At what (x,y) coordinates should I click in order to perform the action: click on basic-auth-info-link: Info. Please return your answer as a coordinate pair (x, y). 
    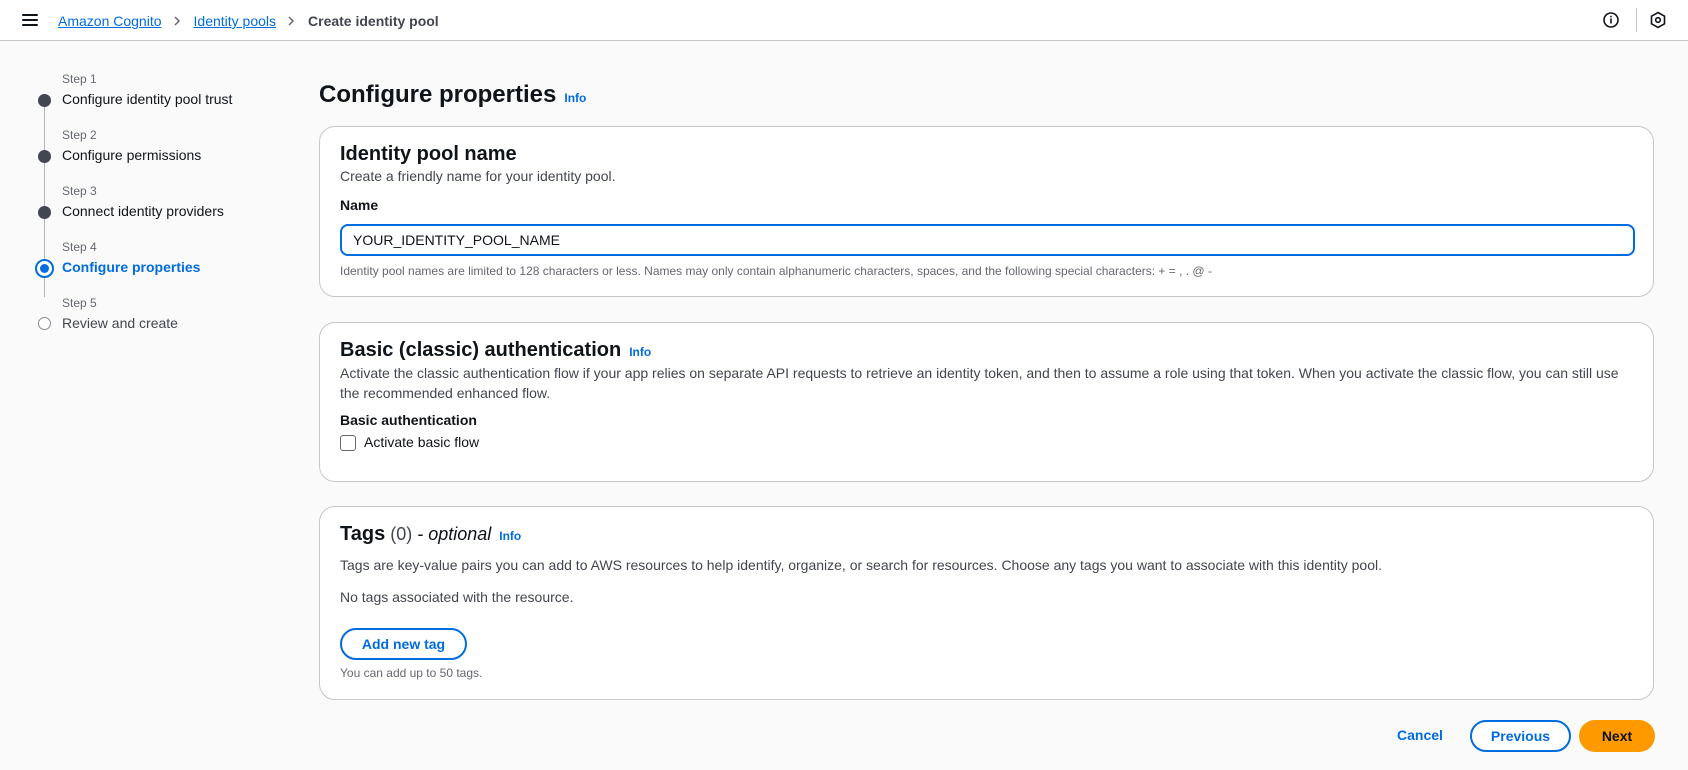
    Looking at the image, I should click on (640, 352).